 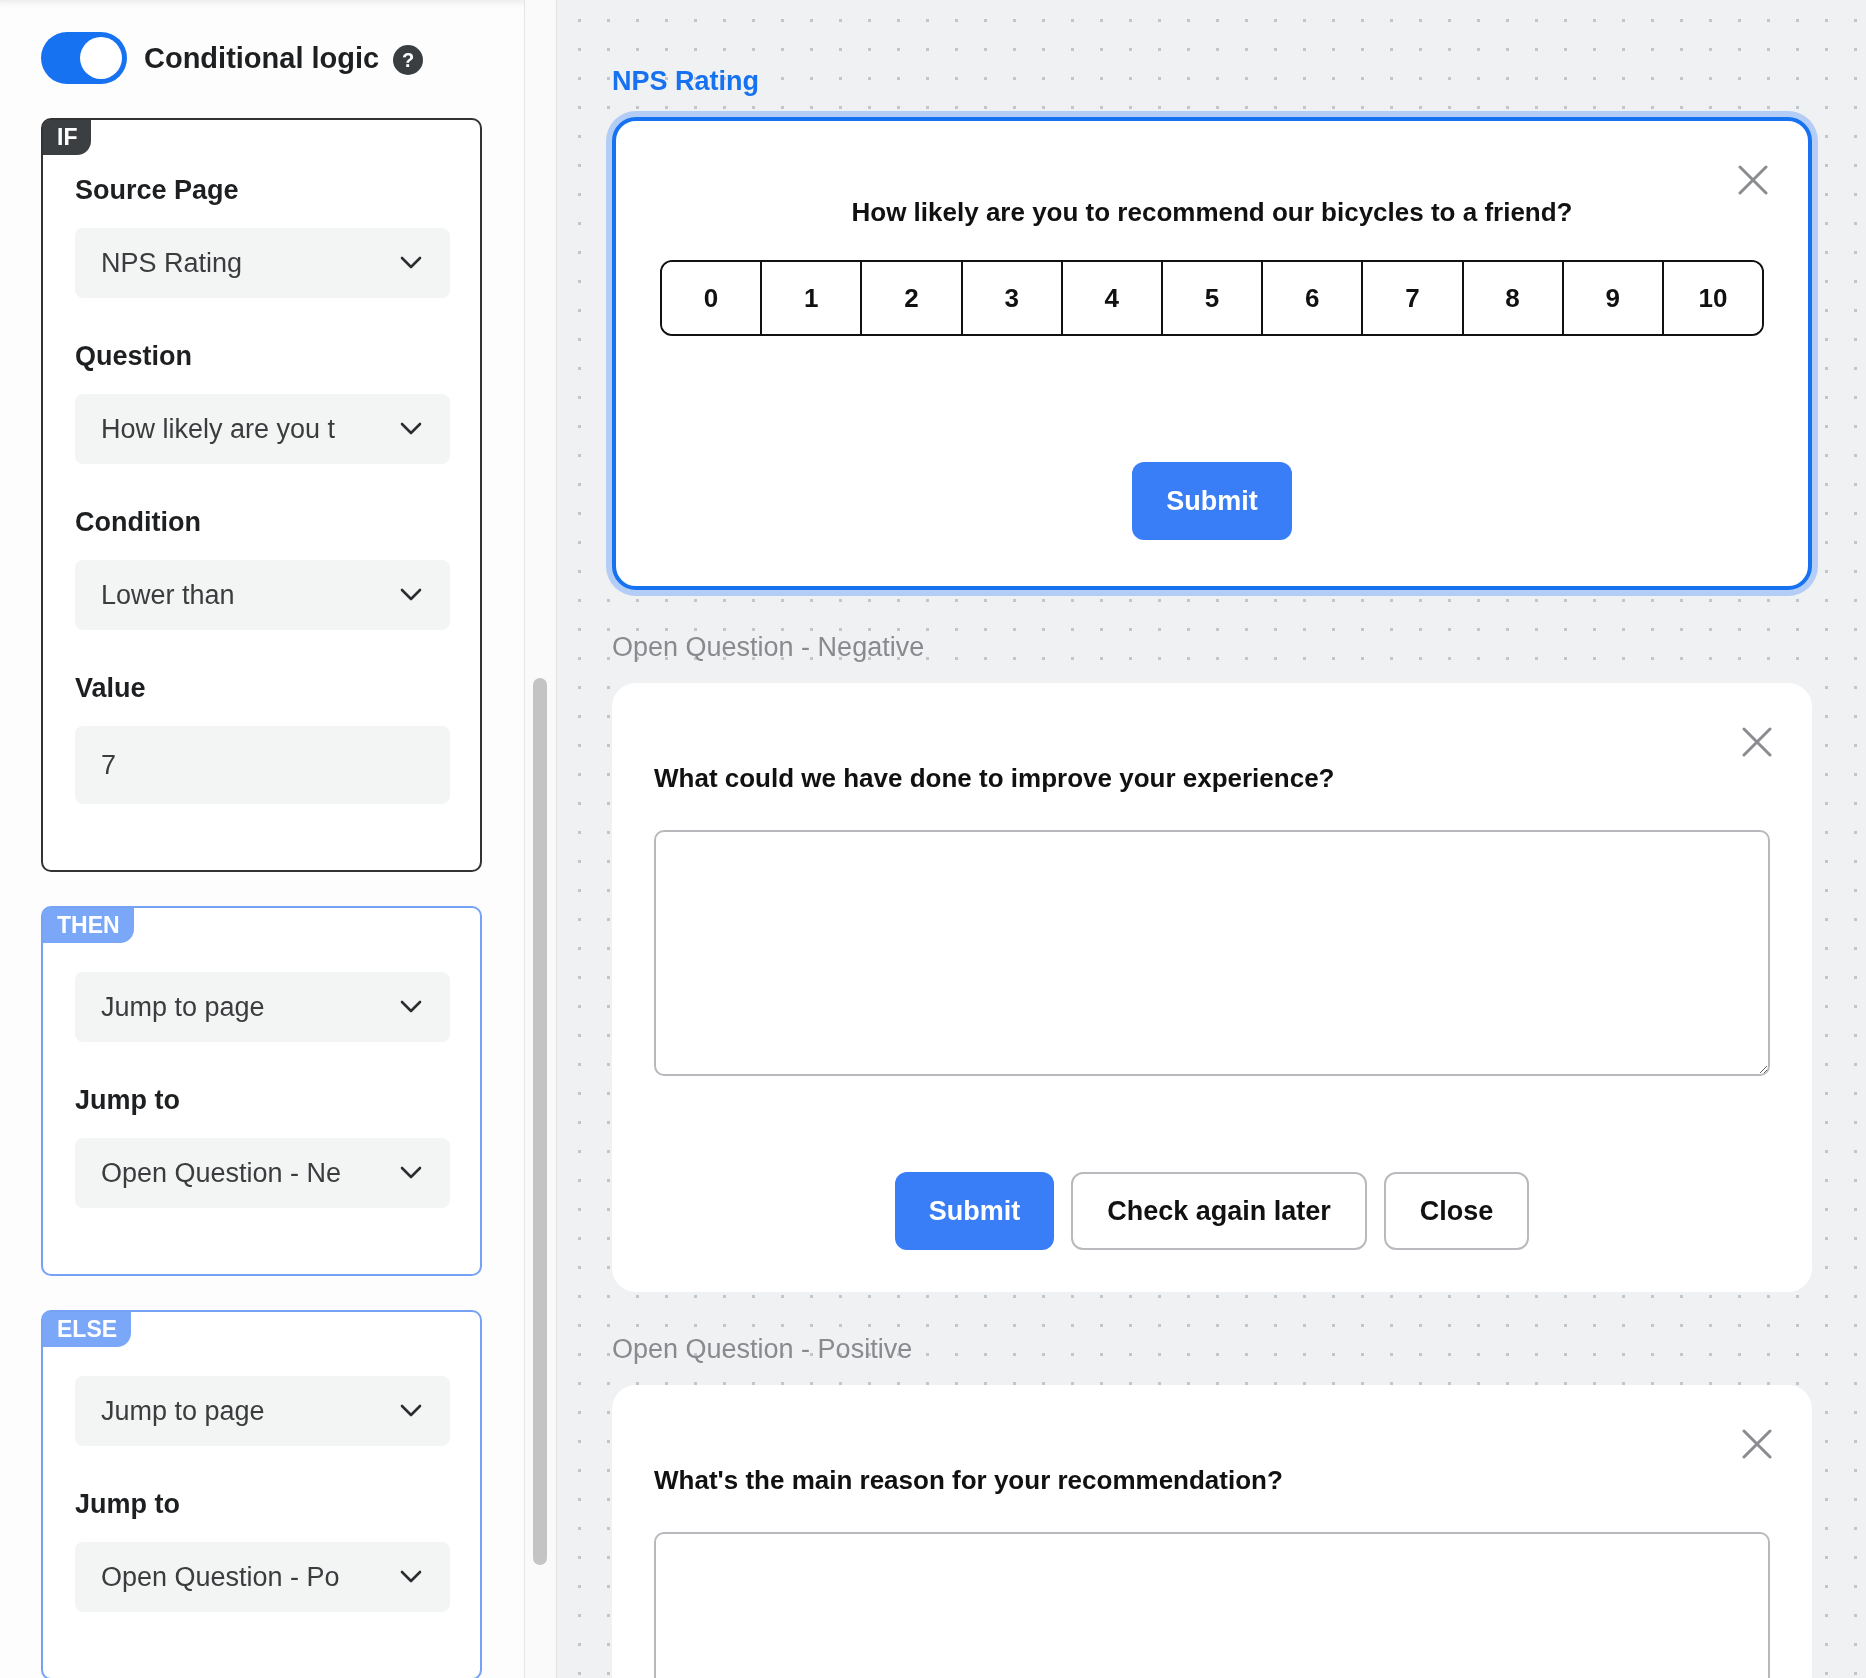 I want to click on field-label: Question, so click(x=134, y=356).